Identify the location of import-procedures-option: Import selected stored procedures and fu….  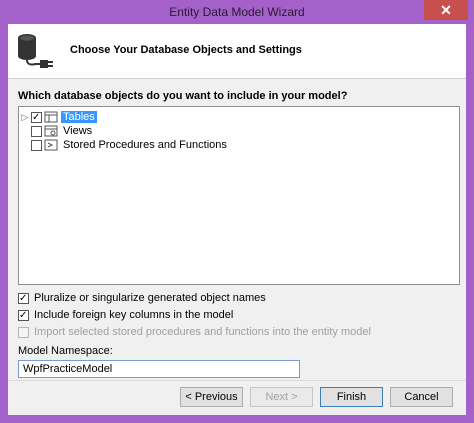
(194, 332).